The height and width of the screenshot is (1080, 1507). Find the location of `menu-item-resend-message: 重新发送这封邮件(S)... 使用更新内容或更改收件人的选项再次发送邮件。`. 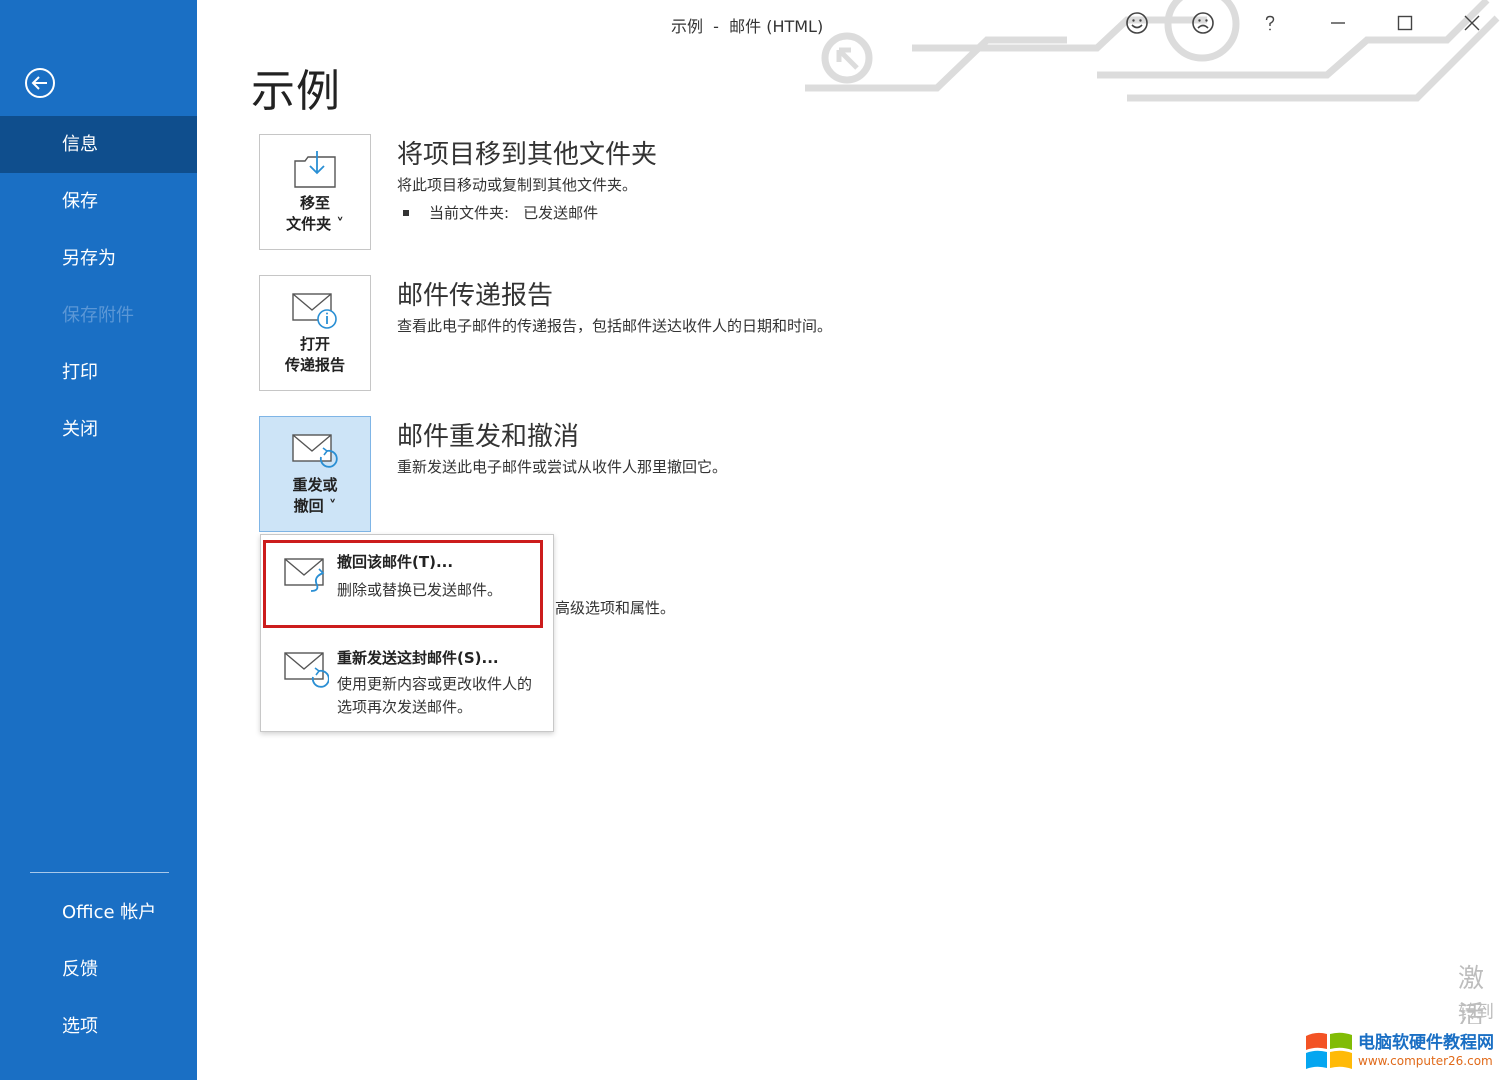

menu-item-resend-message: 重新发送这封邮件(S)... 使用更新内容或更改收件人的选项再次发送邮件。 is located at coordinates (407, 681).